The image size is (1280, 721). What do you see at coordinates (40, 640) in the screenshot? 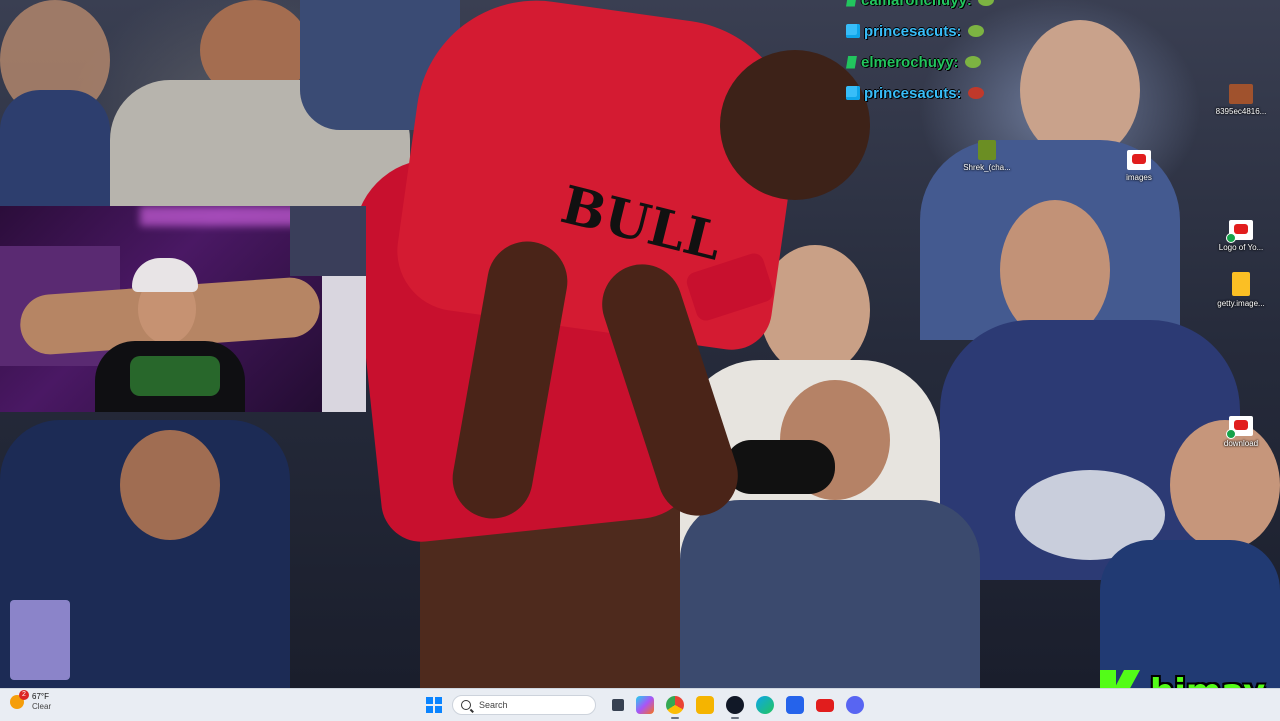
I see `credential-badge` at bounding box center [40, 640].